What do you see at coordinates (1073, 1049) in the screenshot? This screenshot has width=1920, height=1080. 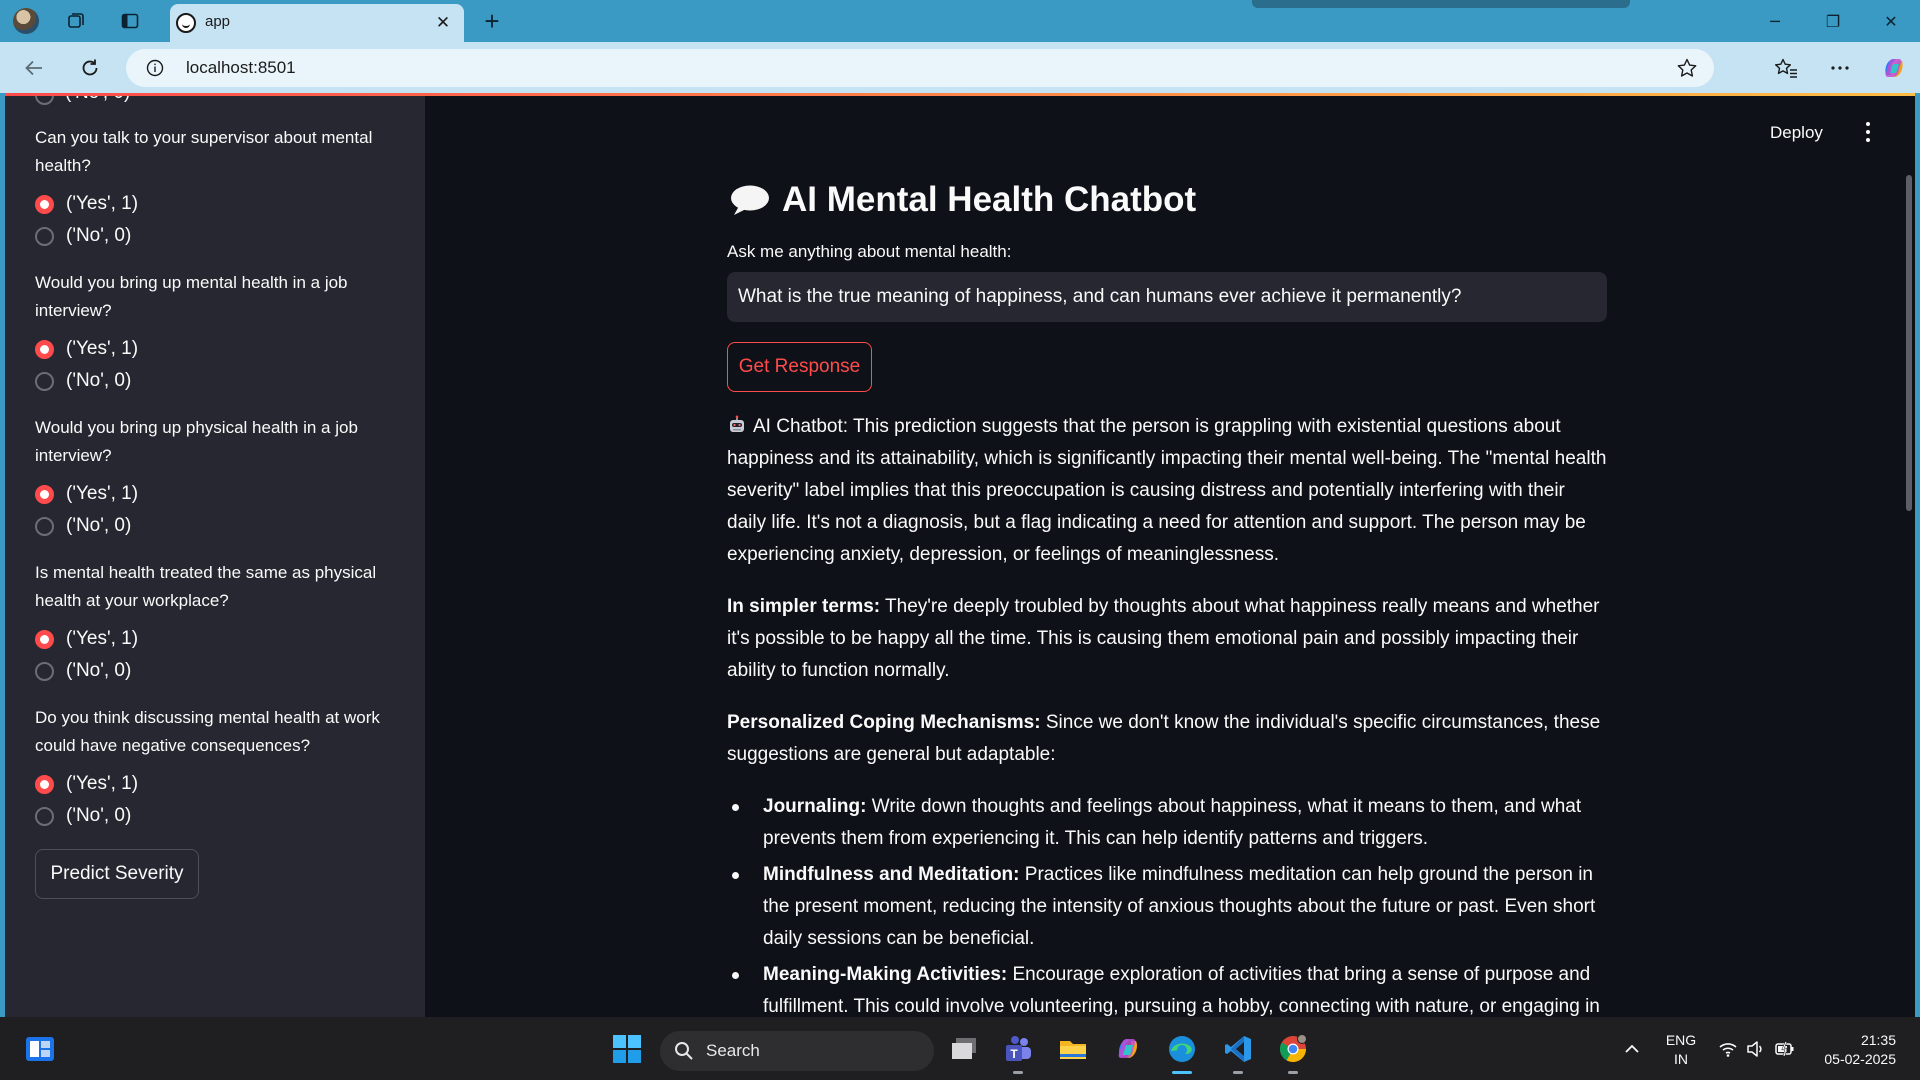 I see `file-explorer-icon` at bounding box center [1073, 1049].